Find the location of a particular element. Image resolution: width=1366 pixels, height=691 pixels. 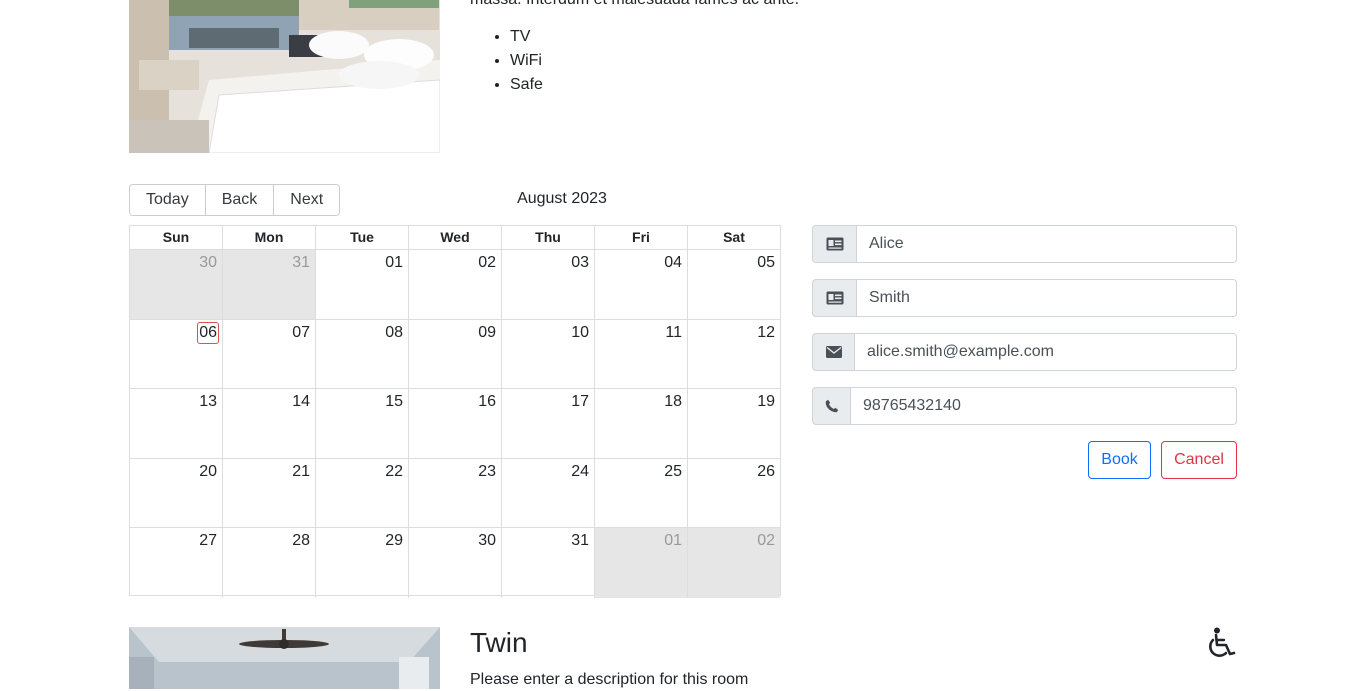

day-cell: 27 is located at coordinates (176, 563).